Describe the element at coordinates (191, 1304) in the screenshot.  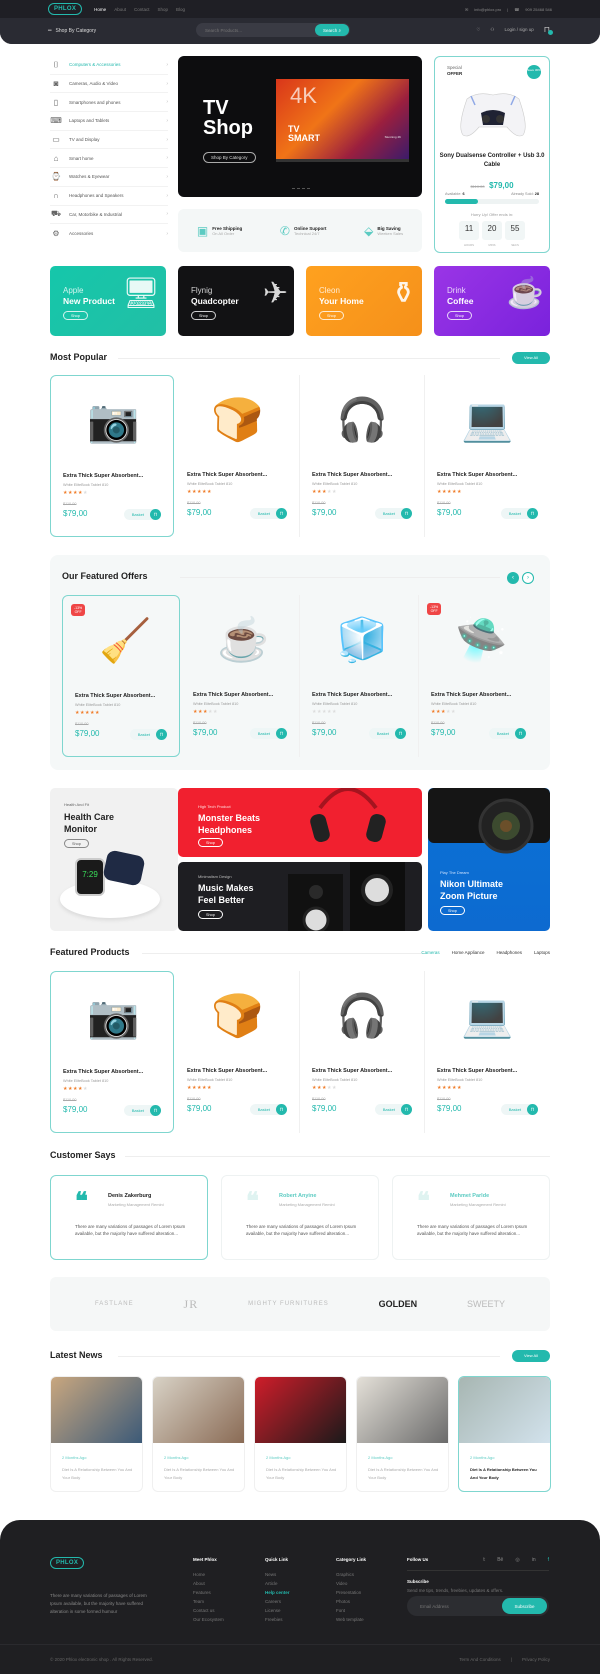
I see `brand-jr: JR` at that location.